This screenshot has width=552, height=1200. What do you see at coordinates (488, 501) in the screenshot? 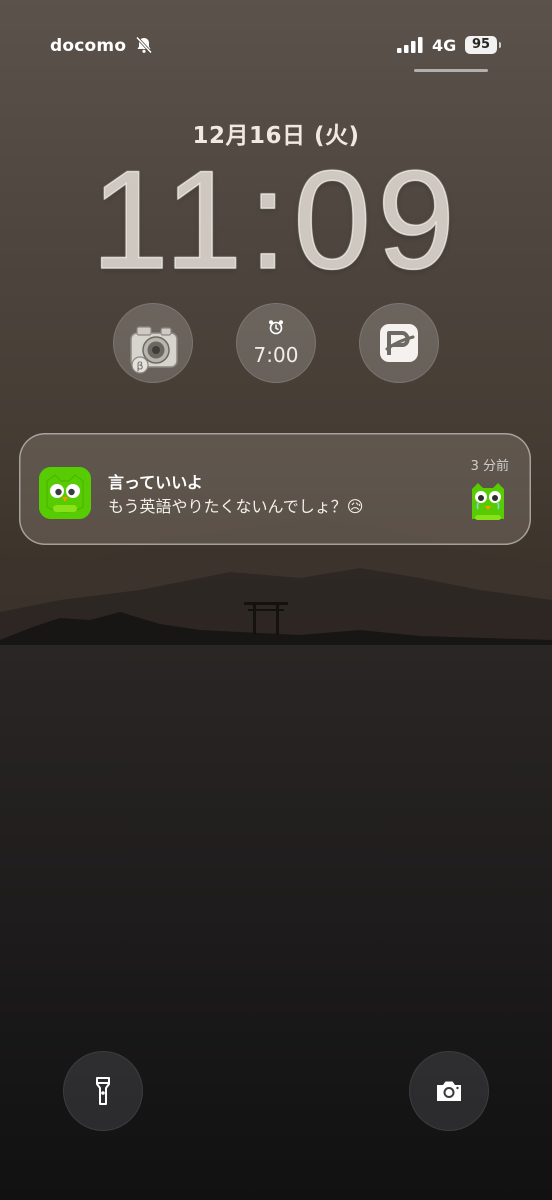
I see `sad-owl-image` at bounding box center [488, 501].